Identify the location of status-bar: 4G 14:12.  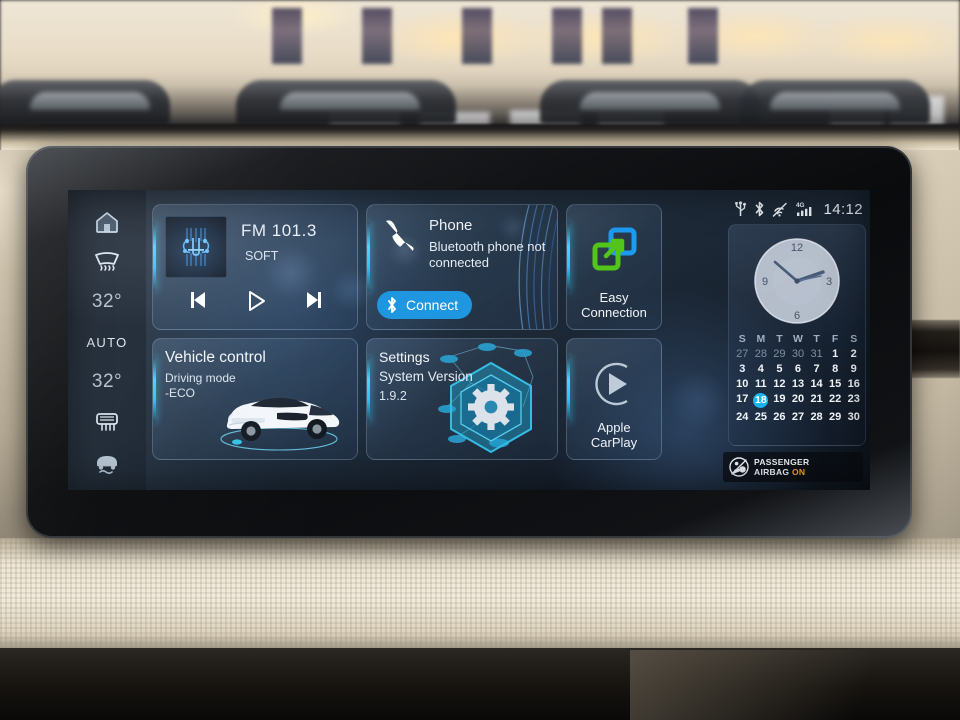
(793, 209).